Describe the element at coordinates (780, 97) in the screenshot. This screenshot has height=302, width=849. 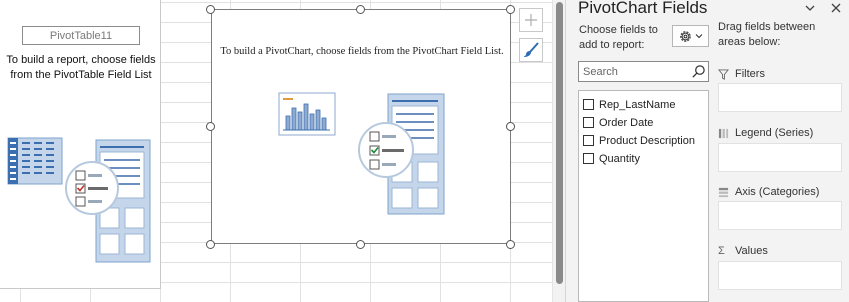
I see `filters-drop-area` at that location.